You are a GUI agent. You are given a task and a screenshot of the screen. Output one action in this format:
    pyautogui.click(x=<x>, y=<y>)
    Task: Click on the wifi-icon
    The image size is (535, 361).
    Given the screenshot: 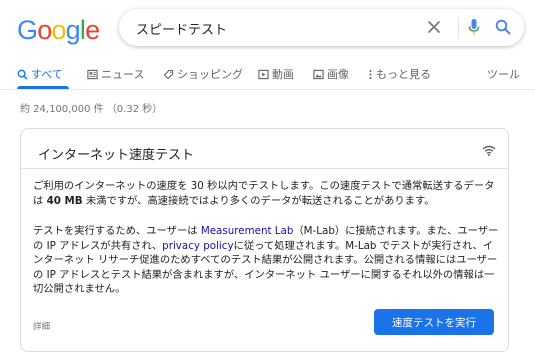 What is the action you would take?
    pyautogui.click(x=489, y=150)
    